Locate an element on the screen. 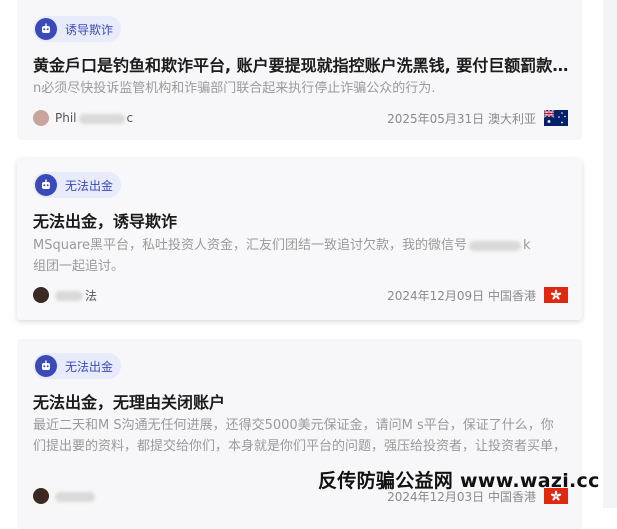  tag-label: 诱导欺诈 is located at coordinates (89, 29).